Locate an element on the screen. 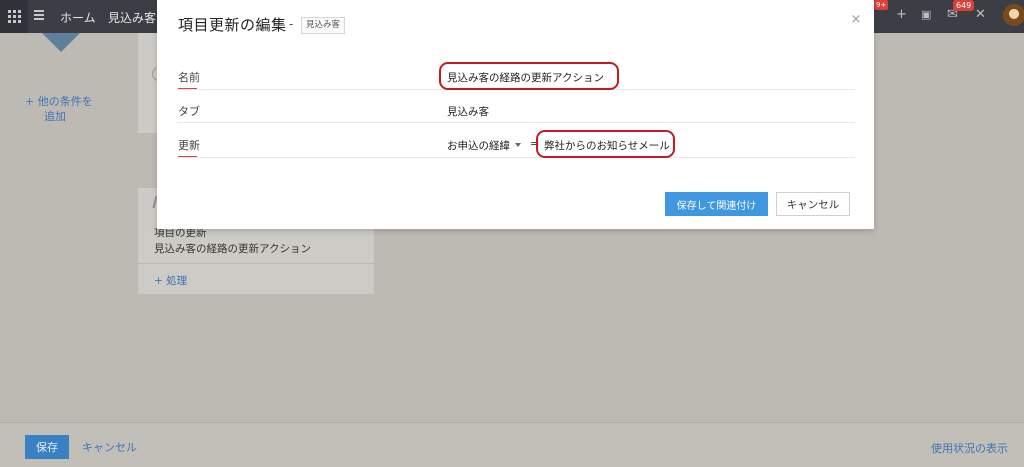 This screenshot has height=467, width=1024. add-action-link: + 処理 is located at coordinates (170, 280).